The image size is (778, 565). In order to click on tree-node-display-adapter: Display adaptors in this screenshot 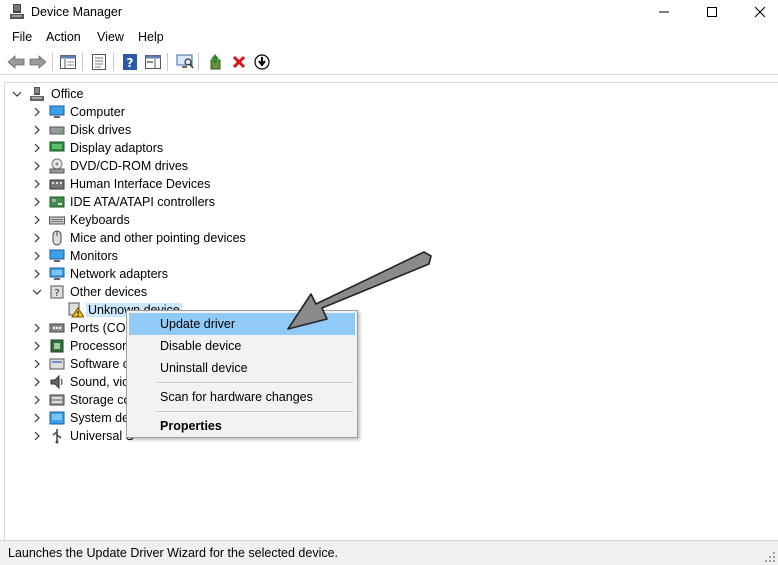, I will do `click(130, 148)`.